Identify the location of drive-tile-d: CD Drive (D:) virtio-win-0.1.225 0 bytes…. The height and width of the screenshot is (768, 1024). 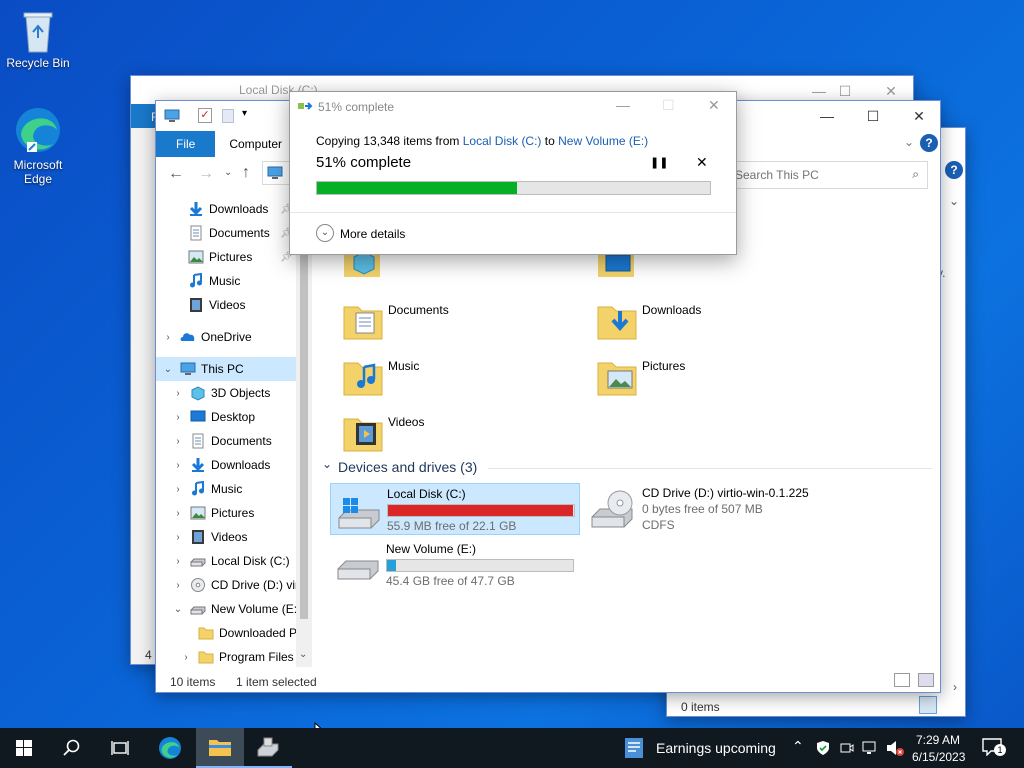
(714, 509).